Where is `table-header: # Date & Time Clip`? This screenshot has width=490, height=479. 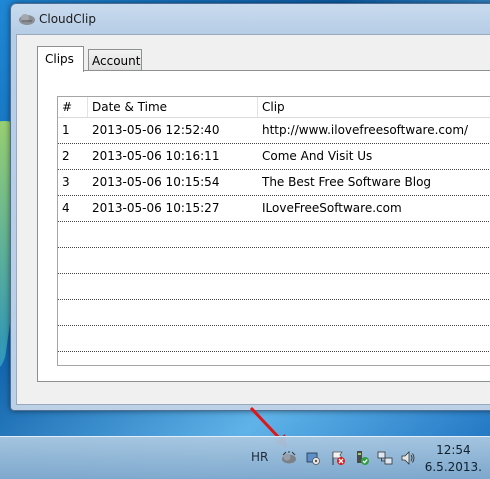
table-header: # Date & Time Clip is located at coordinates (274, 107).